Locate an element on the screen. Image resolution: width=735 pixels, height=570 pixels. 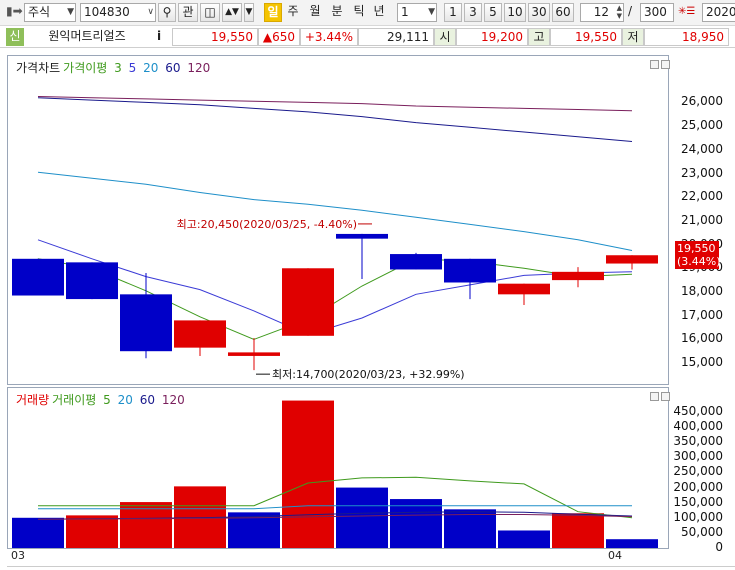
current-price: 19,550 is located at coordinates (215, 37).